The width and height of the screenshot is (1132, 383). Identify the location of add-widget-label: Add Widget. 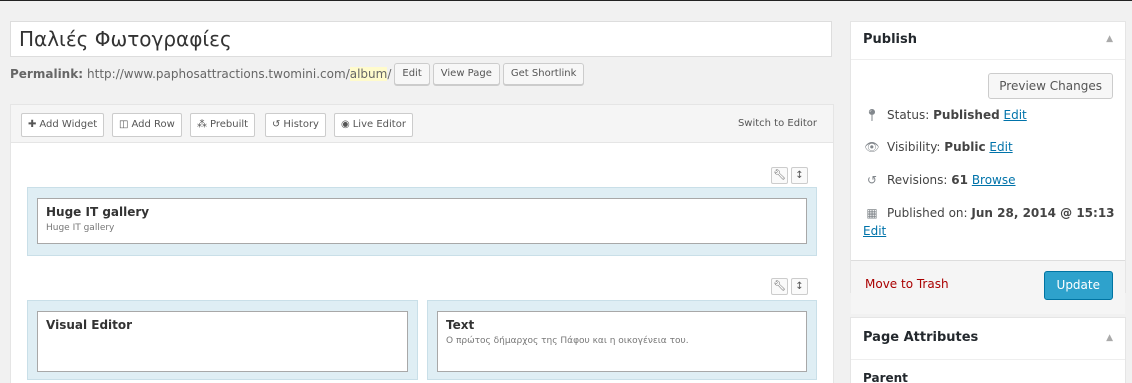
(68, 124).